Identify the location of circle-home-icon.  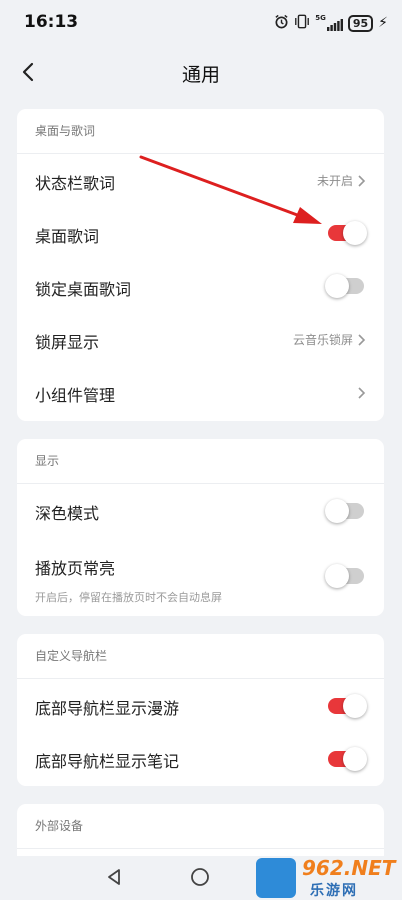
(200, 877).